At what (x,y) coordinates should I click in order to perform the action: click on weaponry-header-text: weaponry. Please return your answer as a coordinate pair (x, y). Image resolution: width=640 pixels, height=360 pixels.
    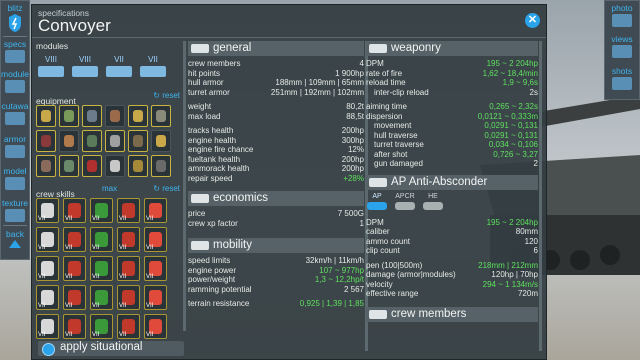
    Looking at the image, I should click on (416, 48).